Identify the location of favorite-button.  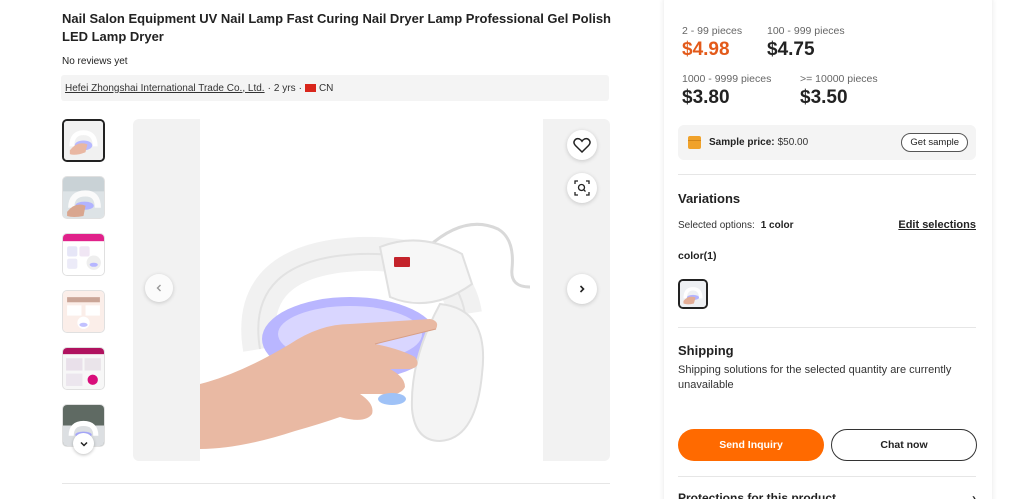
(582, 145).